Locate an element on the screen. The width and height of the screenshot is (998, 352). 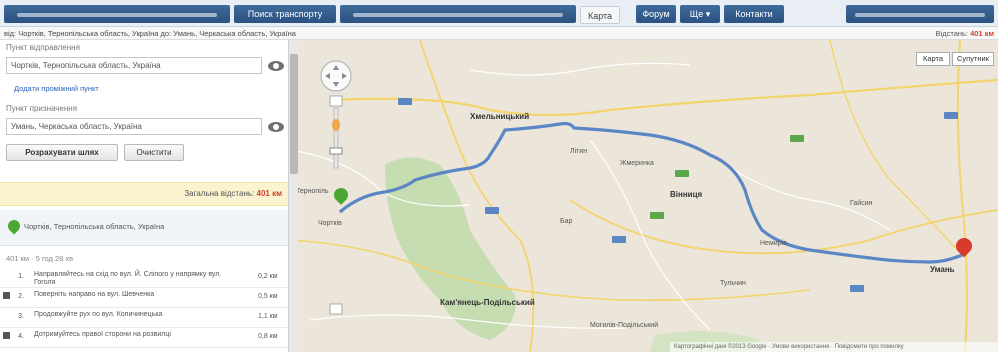
town-label: Чортків is located at coordinates (330, 223).